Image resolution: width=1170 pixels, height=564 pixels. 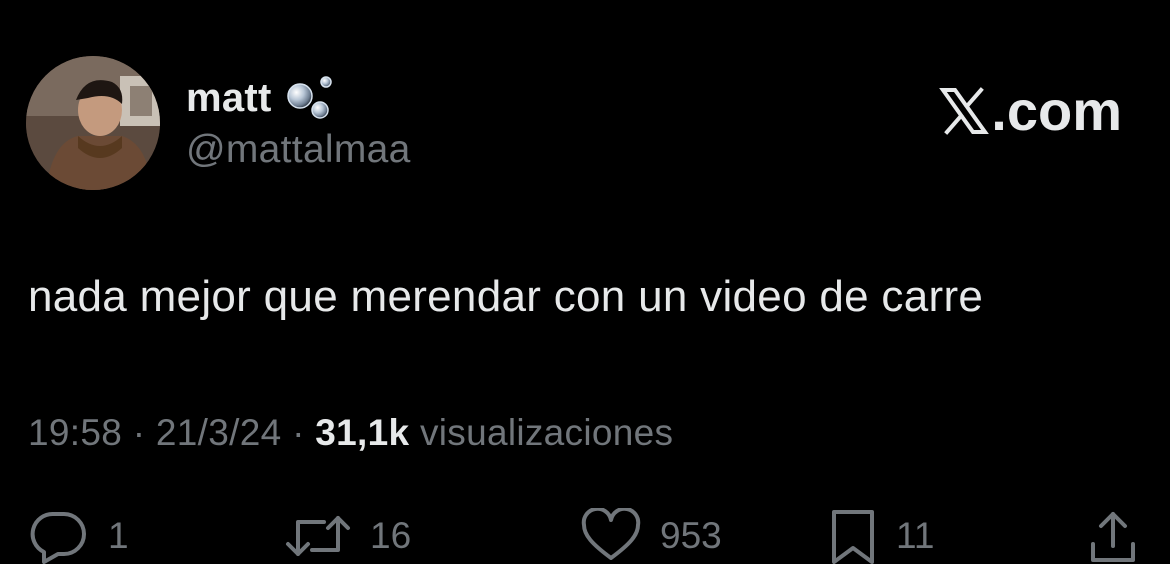 I want to click on tweet-date: 21/3/24, so click(x=219, y=432).